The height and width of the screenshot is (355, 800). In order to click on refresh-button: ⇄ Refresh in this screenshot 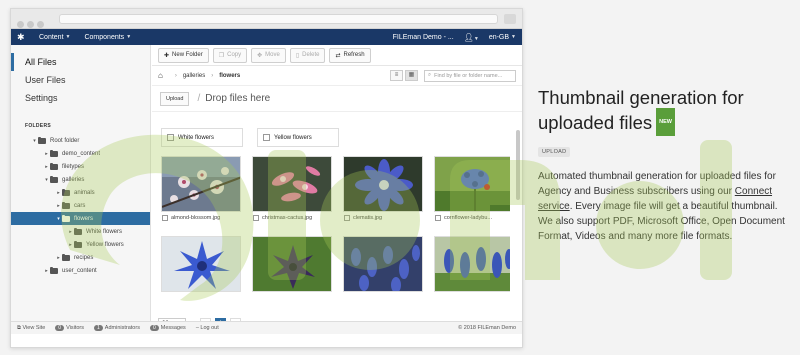, I will do `click(350, 55)`.